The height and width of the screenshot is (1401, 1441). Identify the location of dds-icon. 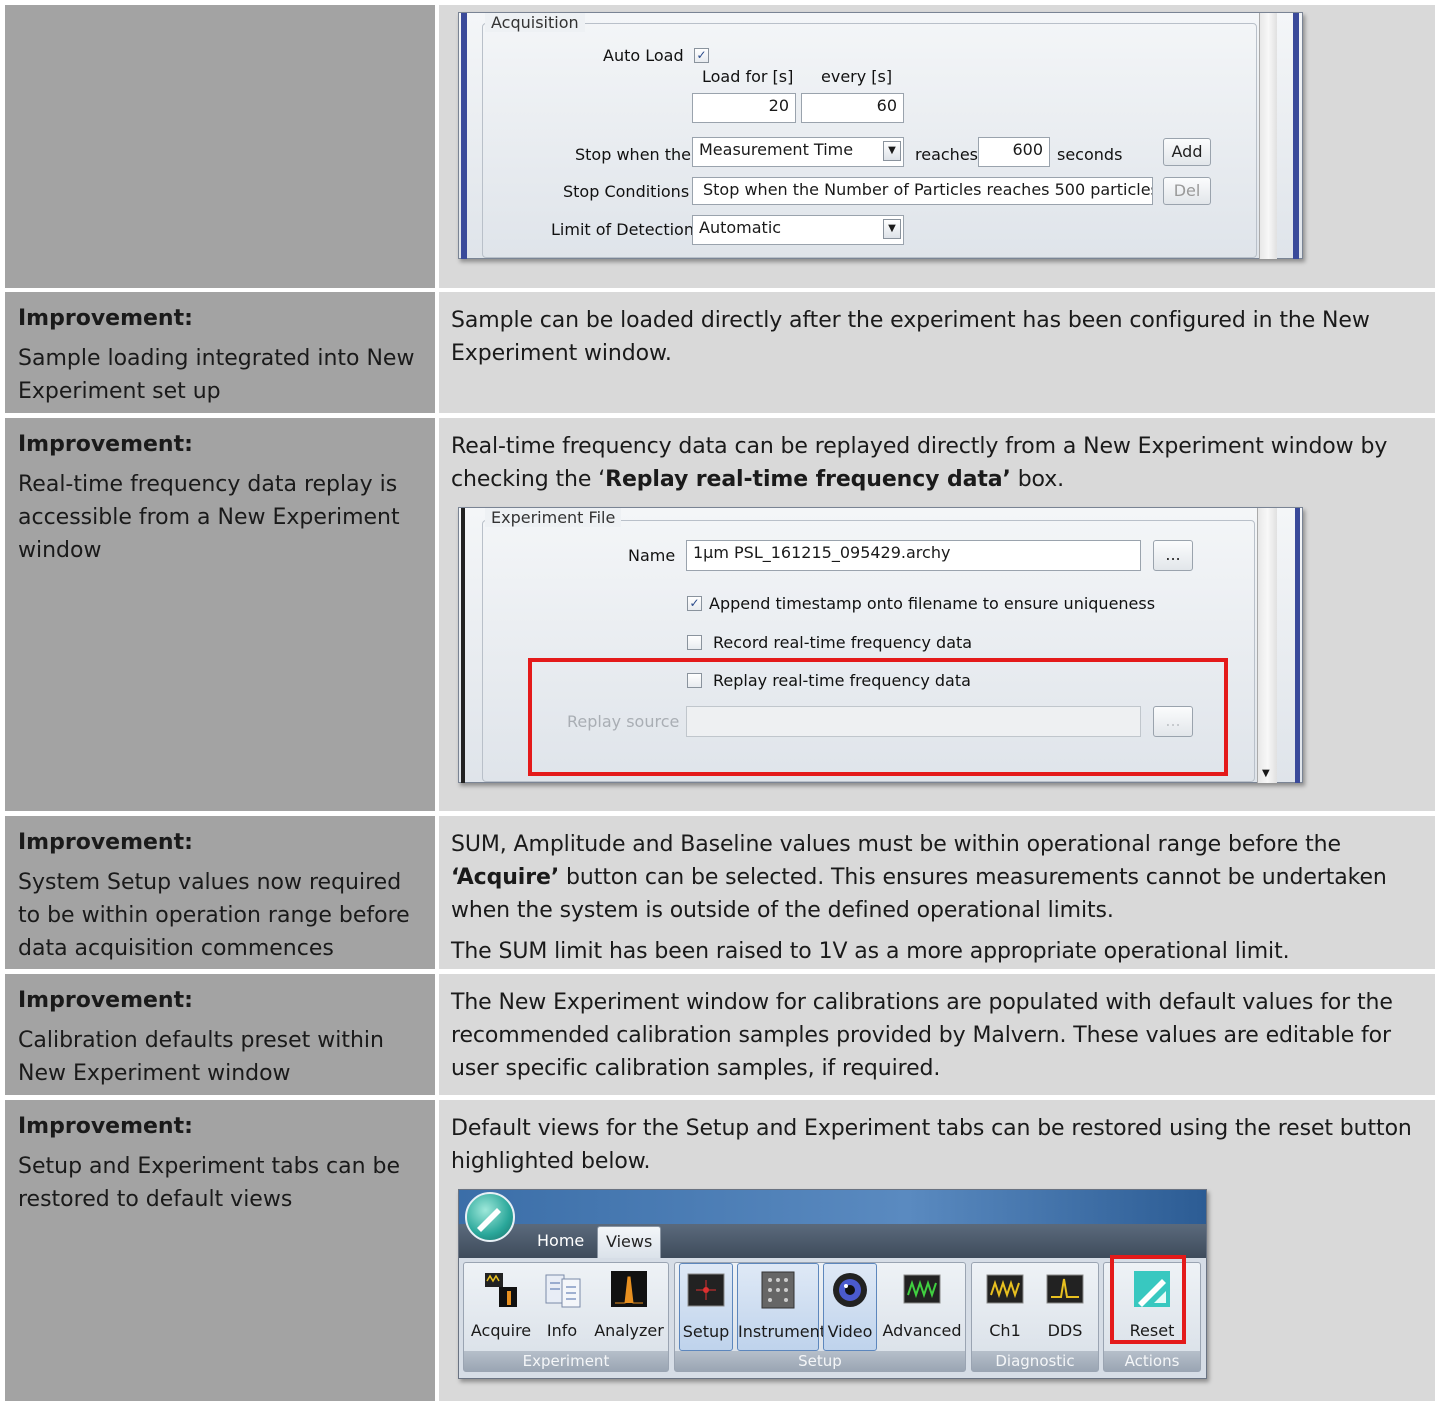
(1065, 1289).